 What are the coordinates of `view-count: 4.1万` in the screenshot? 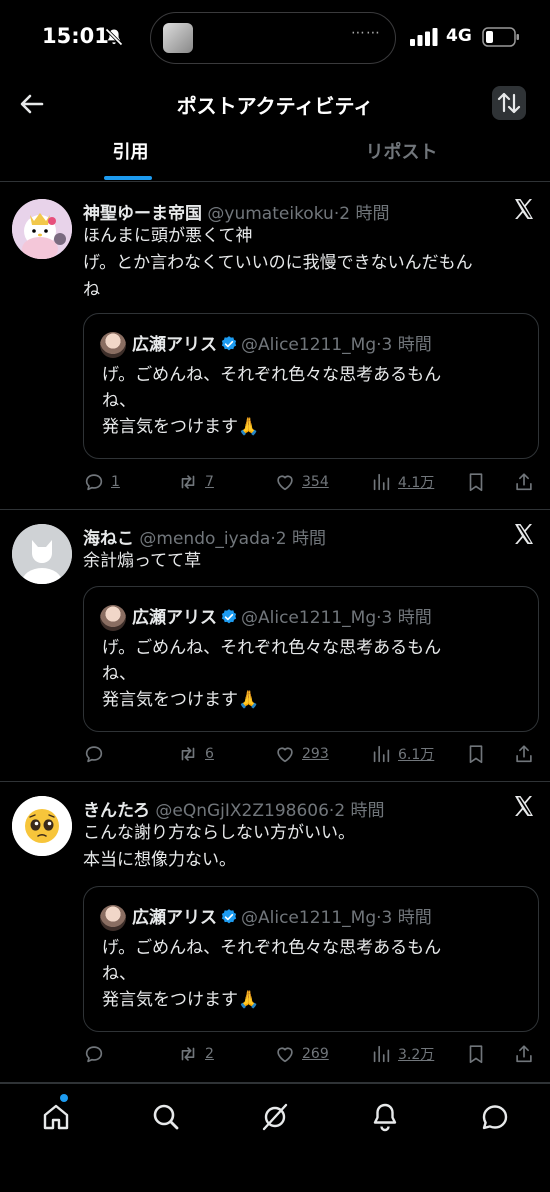 It's located at (416, 483).